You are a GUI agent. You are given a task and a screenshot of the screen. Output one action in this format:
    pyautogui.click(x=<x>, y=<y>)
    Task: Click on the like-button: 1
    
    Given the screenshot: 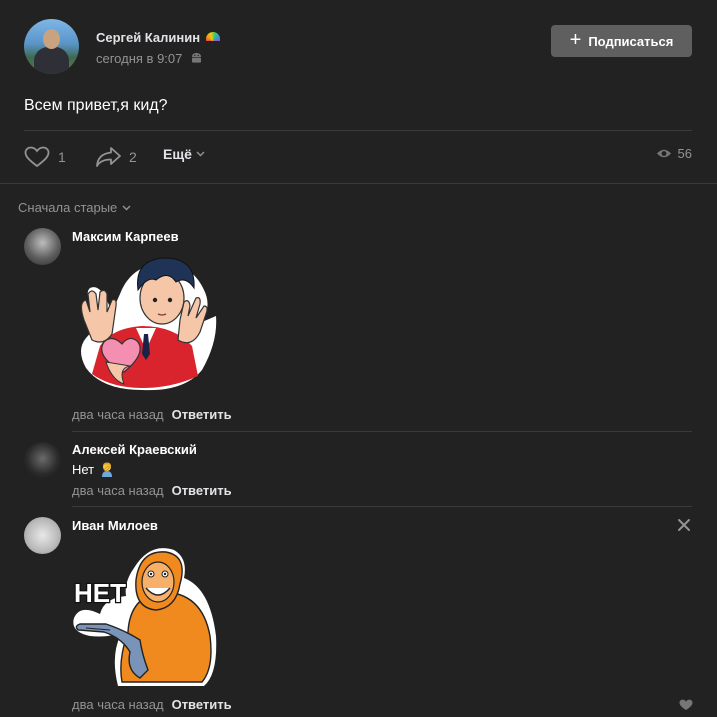 What is the action you would take?
    pyautogui.click(x=45, y=157)
    